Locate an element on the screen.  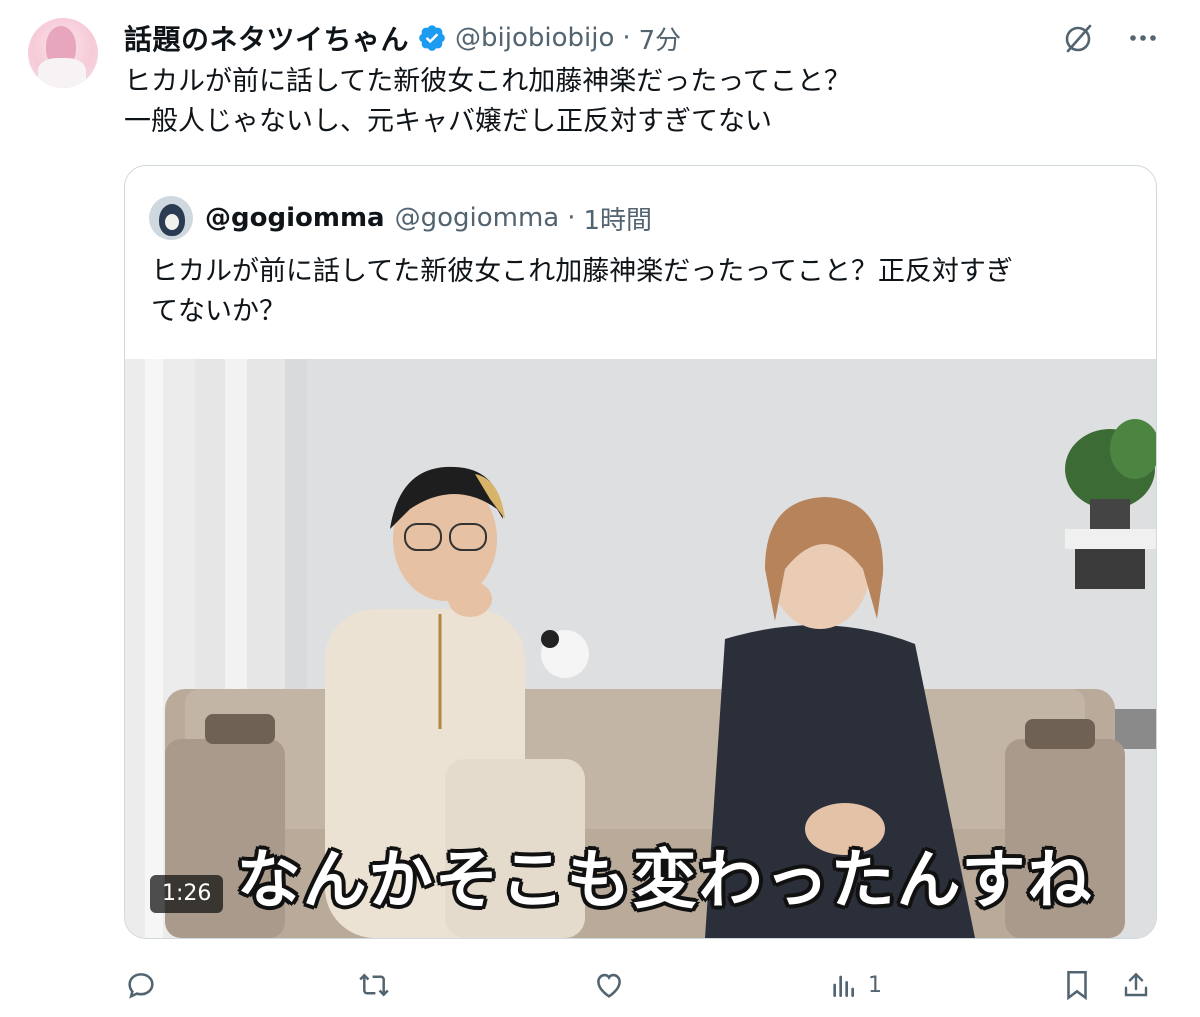
views-count: 1 is located at coordinates (875, 985).